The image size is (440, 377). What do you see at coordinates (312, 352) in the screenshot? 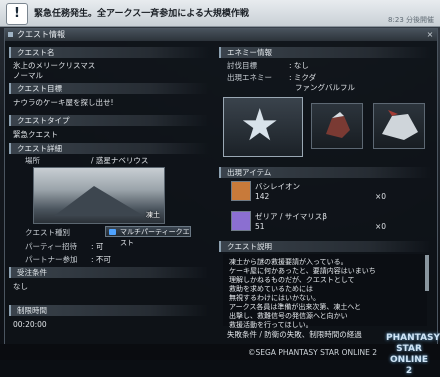
I see `copyright: ©SEGA PHANTASY STAR ONLINE 2` at bounding box center [312, 352].